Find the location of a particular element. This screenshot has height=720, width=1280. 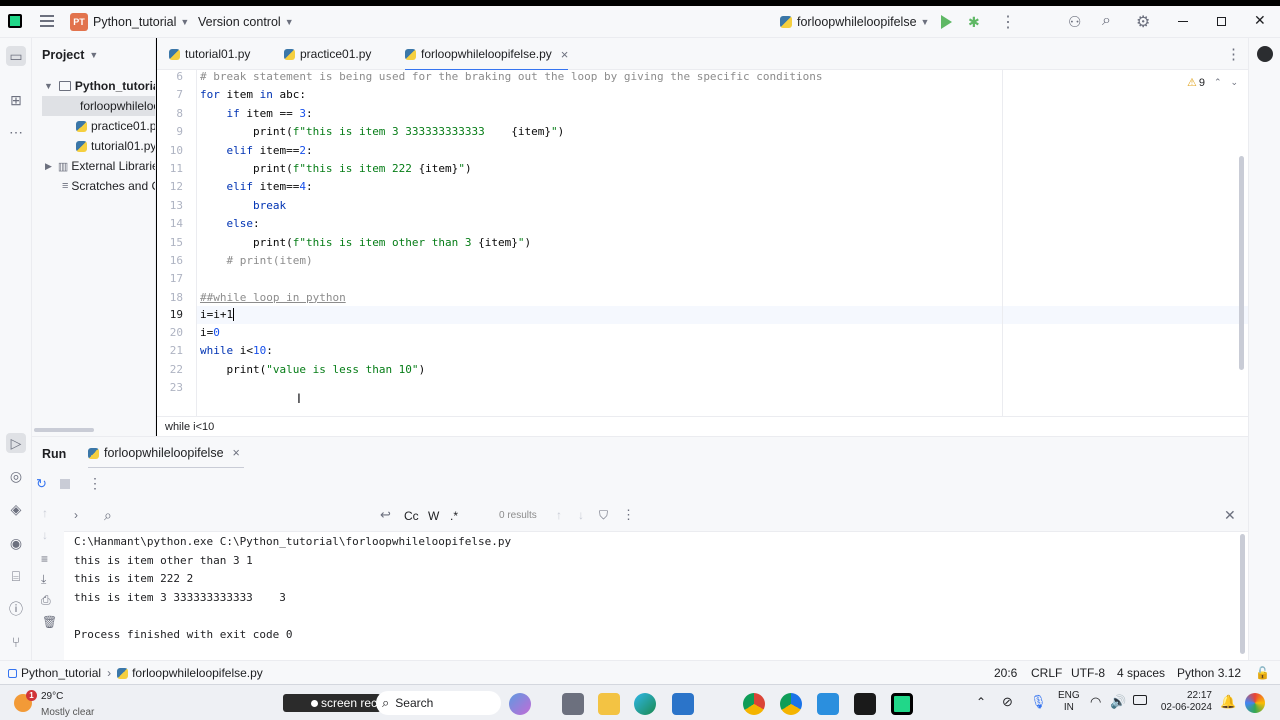

vertical-scrollbar is located at coordinates (1241, 263).